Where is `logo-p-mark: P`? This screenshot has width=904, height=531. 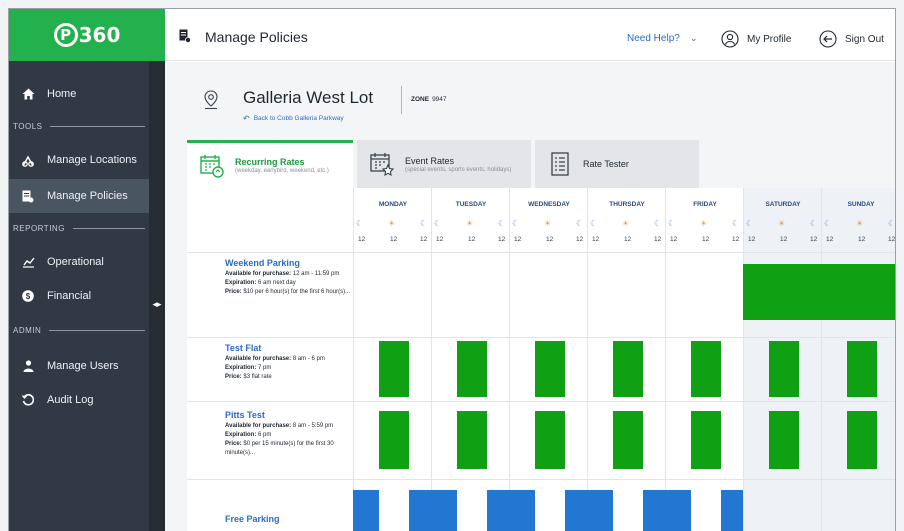 logo-p-mark: P is located at coordinates (65, 35).